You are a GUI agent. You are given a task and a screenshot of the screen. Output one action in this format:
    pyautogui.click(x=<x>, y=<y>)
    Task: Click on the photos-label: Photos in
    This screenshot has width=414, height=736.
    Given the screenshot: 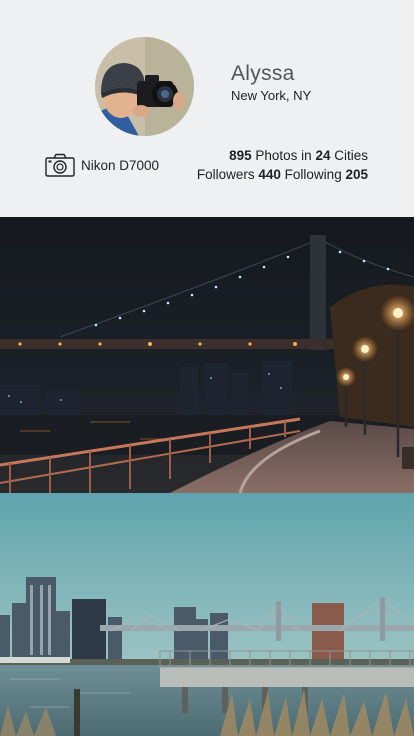 What is the action you would take?
    pyautogui.click(x=283, y=155)
    